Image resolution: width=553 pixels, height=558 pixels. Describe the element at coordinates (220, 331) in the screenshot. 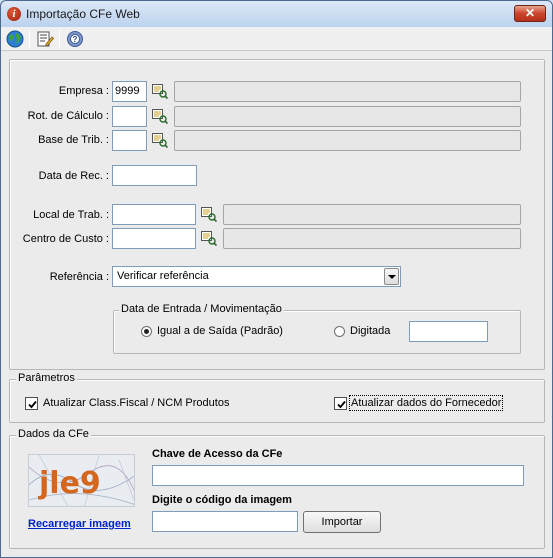

I see `igual-saida-label: Igual a de Saída (Padrão)` at that location.